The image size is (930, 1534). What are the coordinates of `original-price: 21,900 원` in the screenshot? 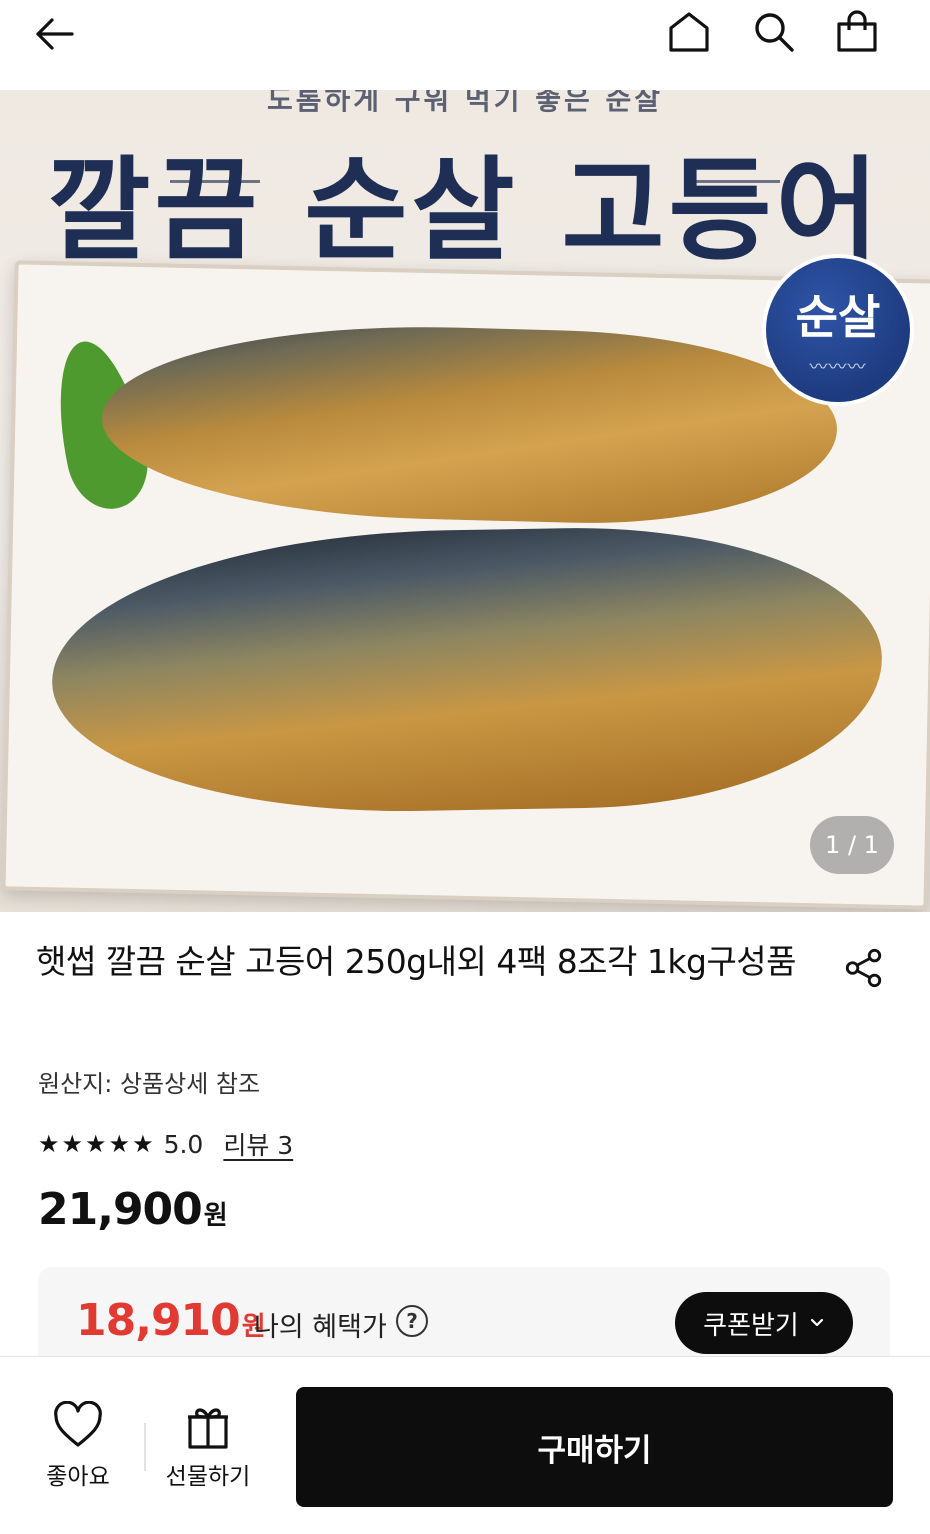 It's located at (133, 1209).